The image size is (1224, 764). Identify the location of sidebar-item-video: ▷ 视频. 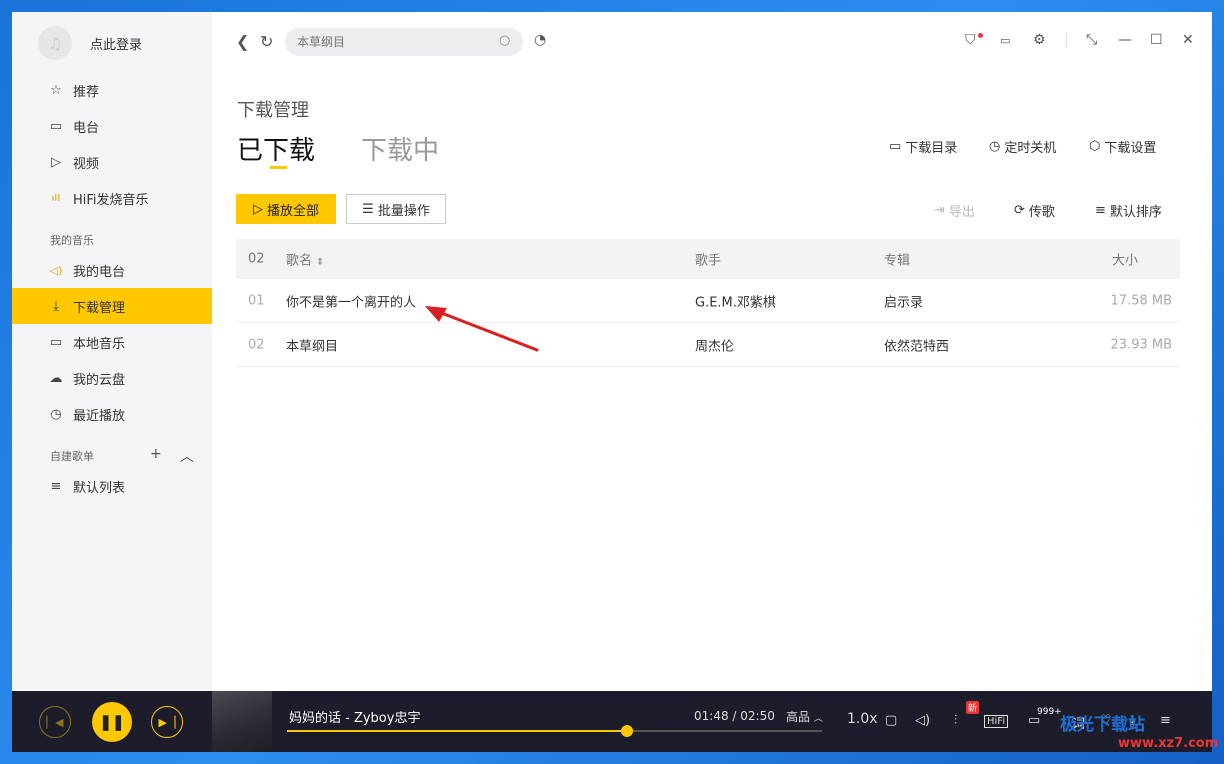
(112, 162).